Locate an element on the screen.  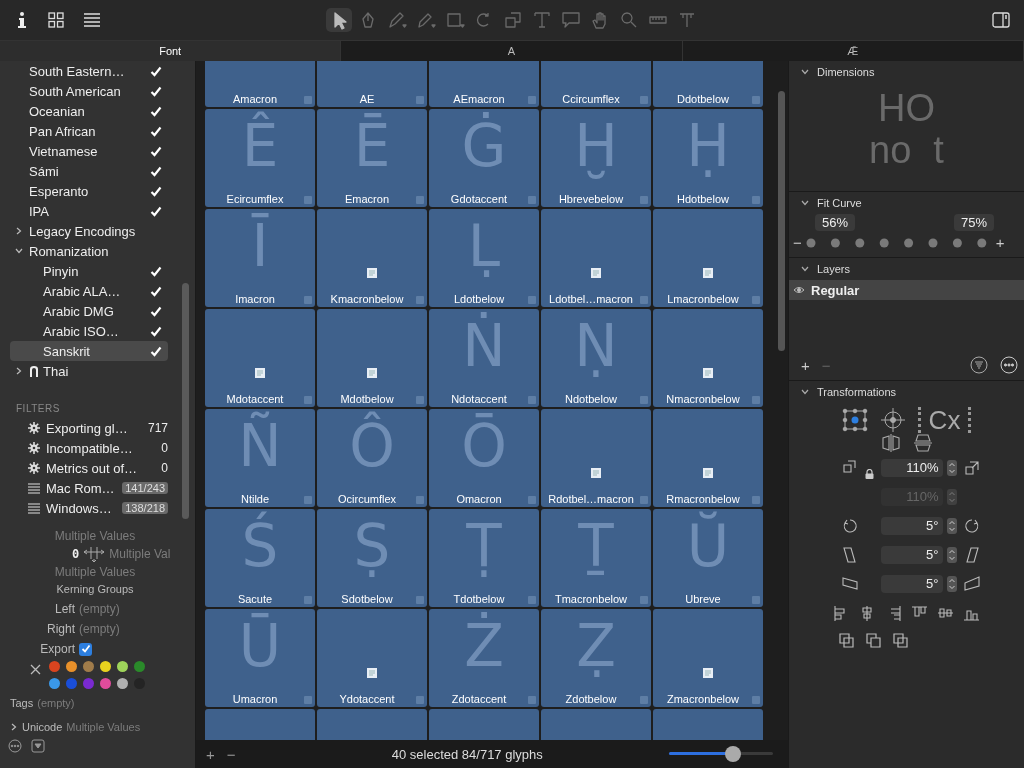
grid-view-icon is located at coordinates (56, 20).